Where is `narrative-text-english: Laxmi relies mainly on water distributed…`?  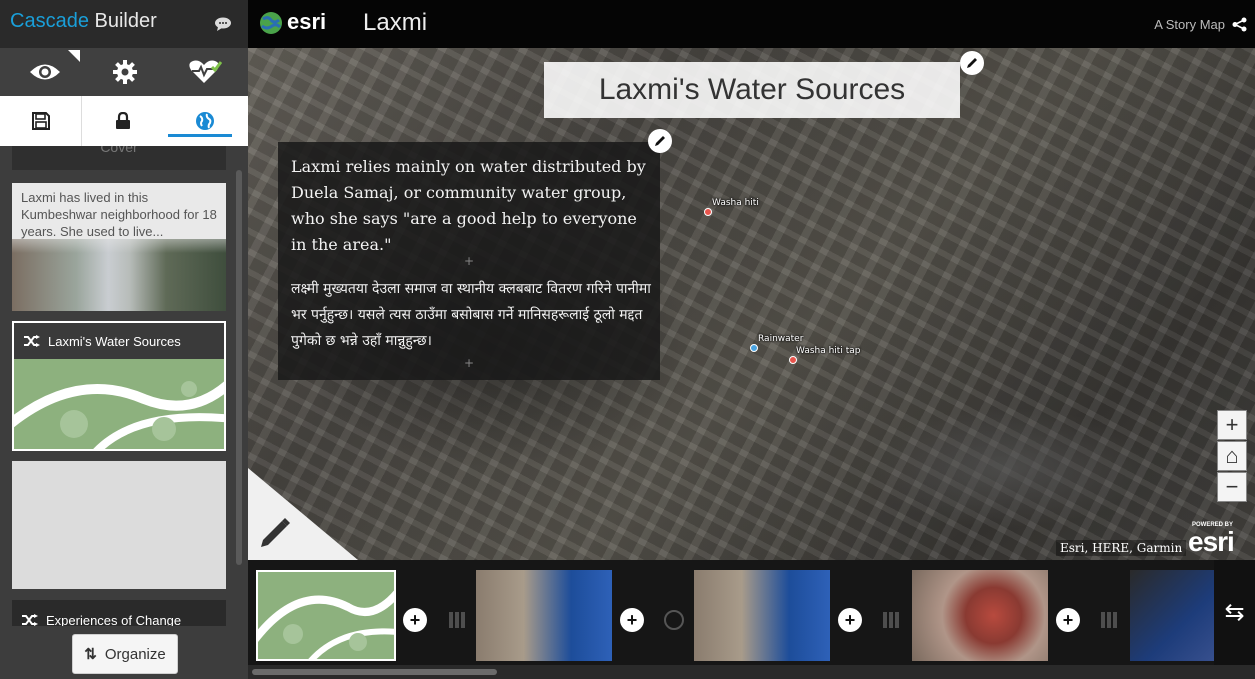 narrative-text-english: Laxmi relies mainly on water distributed… is located at coordinates (468, 205).